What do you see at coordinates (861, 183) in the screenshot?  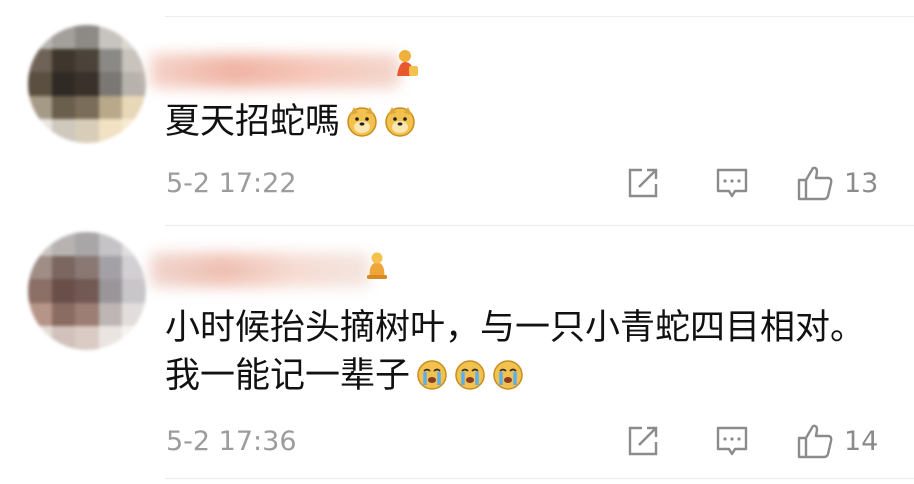 I see `like-count: 13` at bounding box center [861, 183].